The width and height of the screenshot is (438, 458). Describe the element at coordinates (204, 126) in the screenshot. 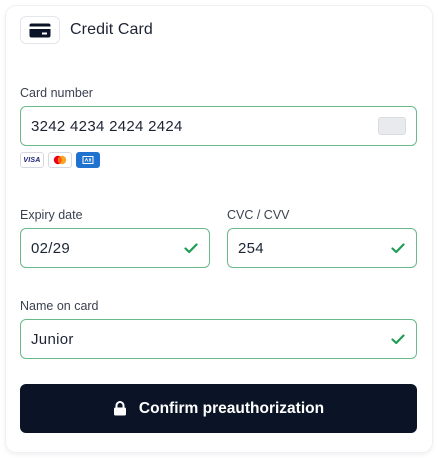

I see `card-number-input` at that location.